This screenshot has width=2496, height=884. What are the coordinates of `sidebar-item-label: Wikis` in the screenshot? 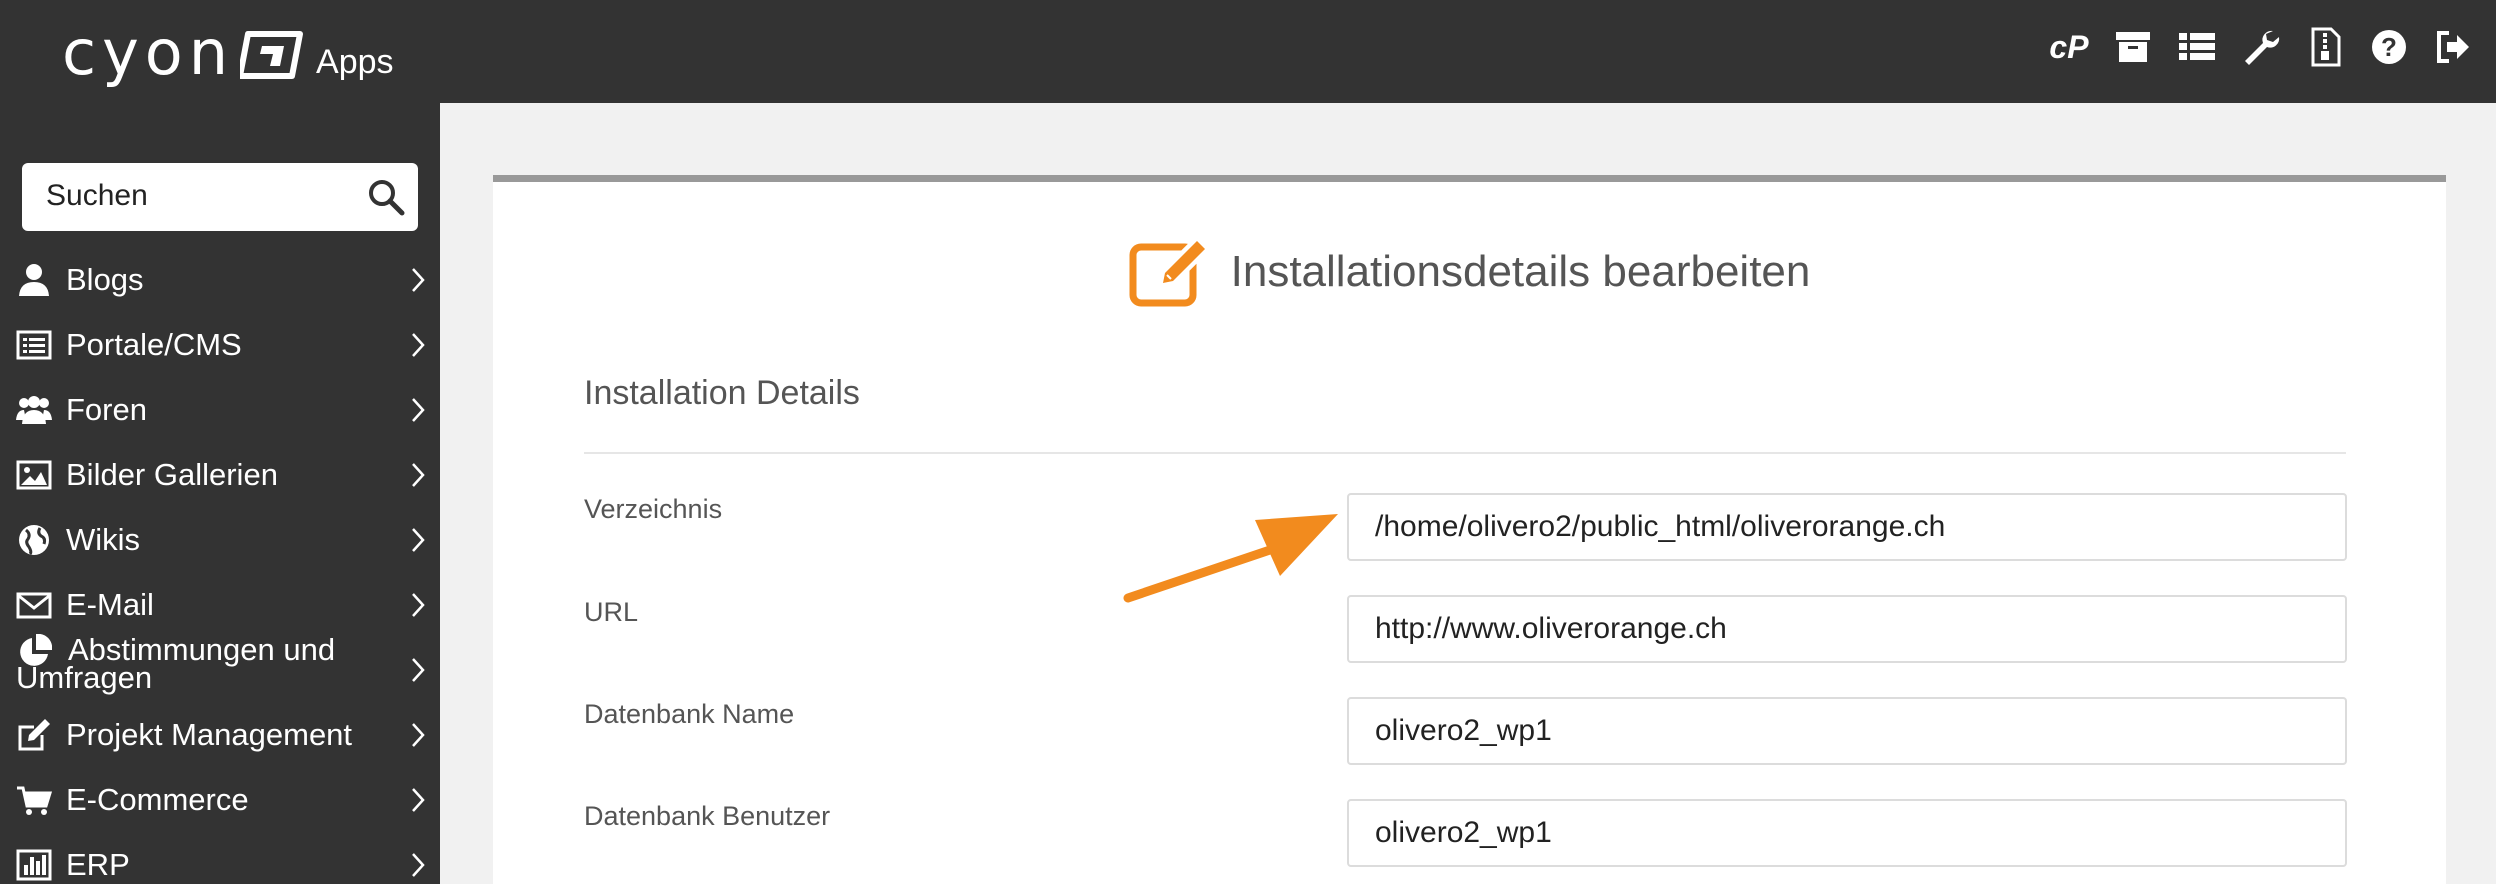 It's located at (103, 539).